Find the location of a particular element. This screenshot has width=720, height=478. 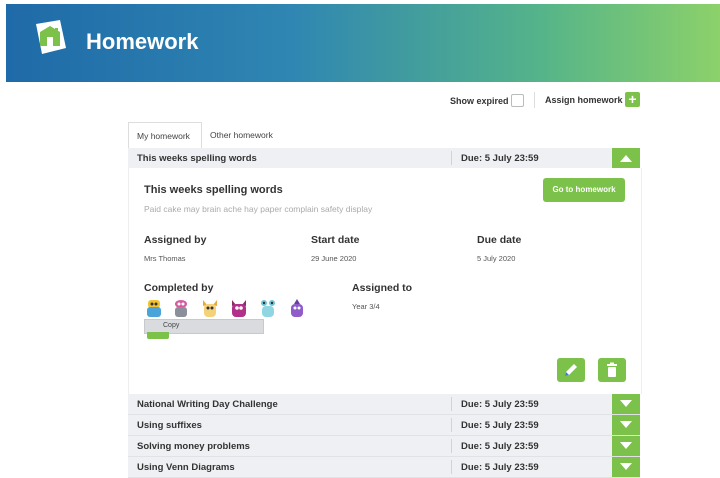

assigned-by-label: Assigned by is located at coordinates (175, 240).